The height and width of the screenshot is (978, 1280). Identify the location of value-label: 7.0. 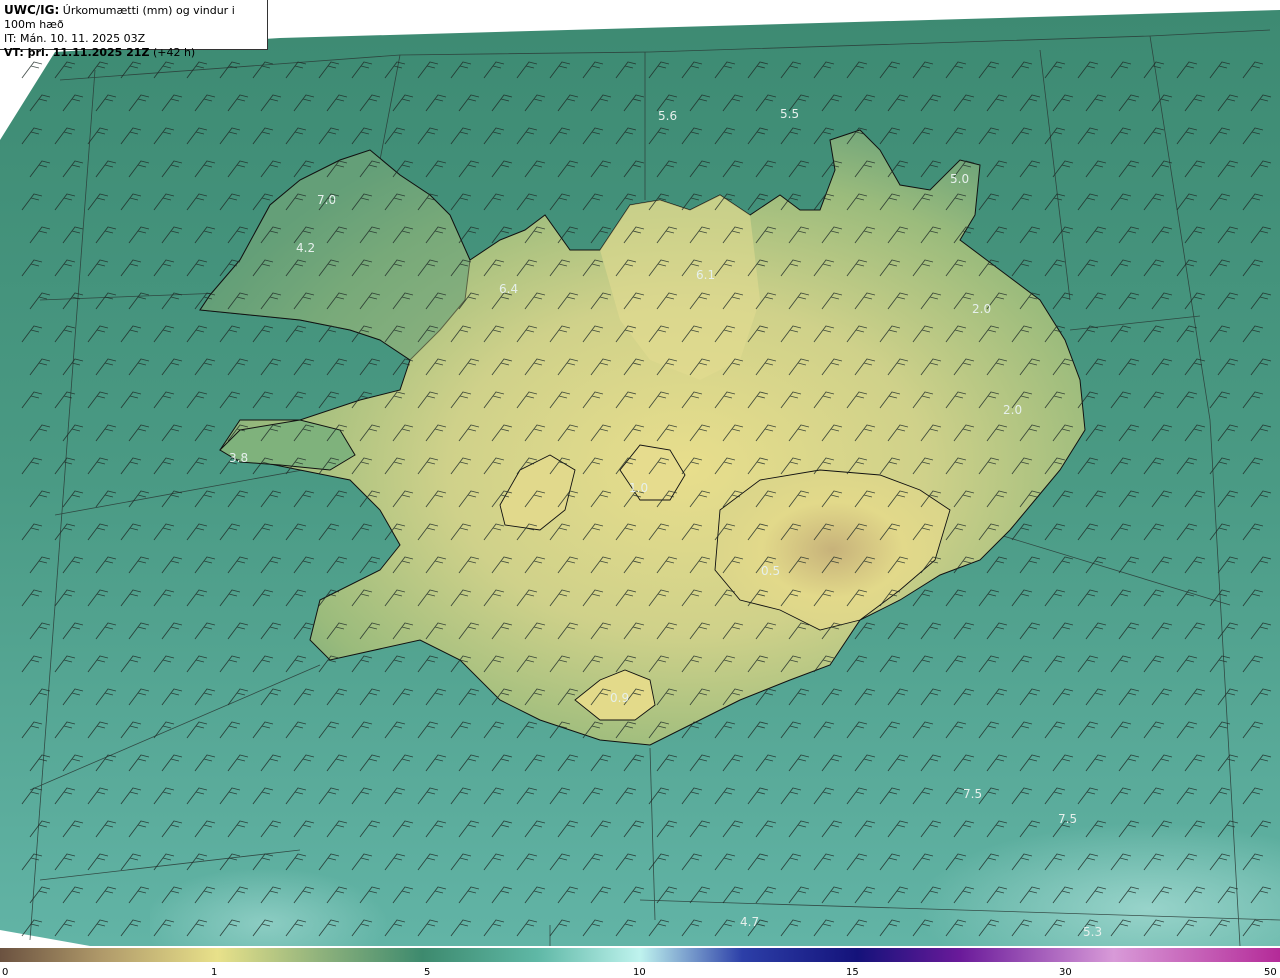
(326, 200).